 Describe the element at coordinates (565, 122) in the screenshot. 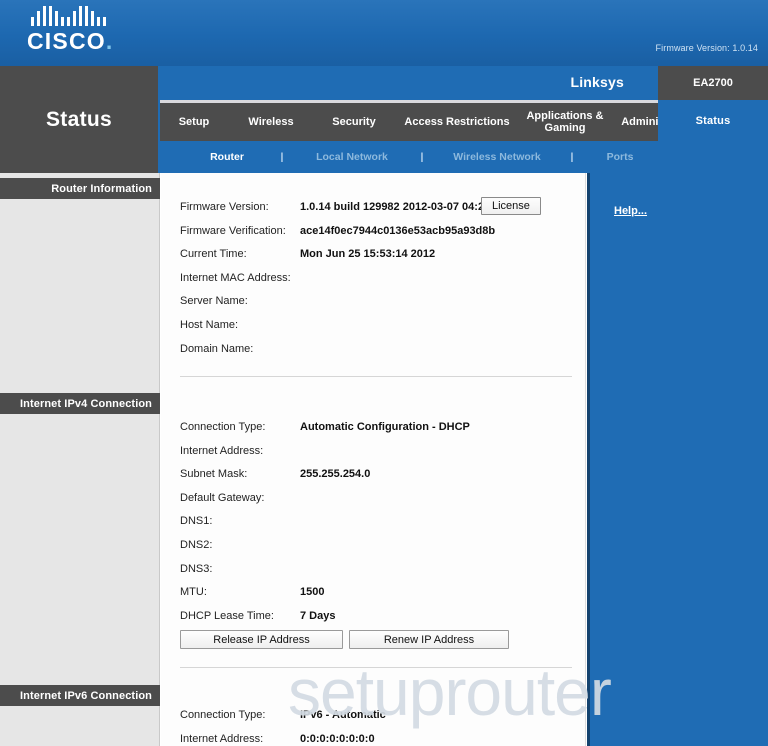

I see `tab-applications-gaming: Applications & Gaming` at that location.